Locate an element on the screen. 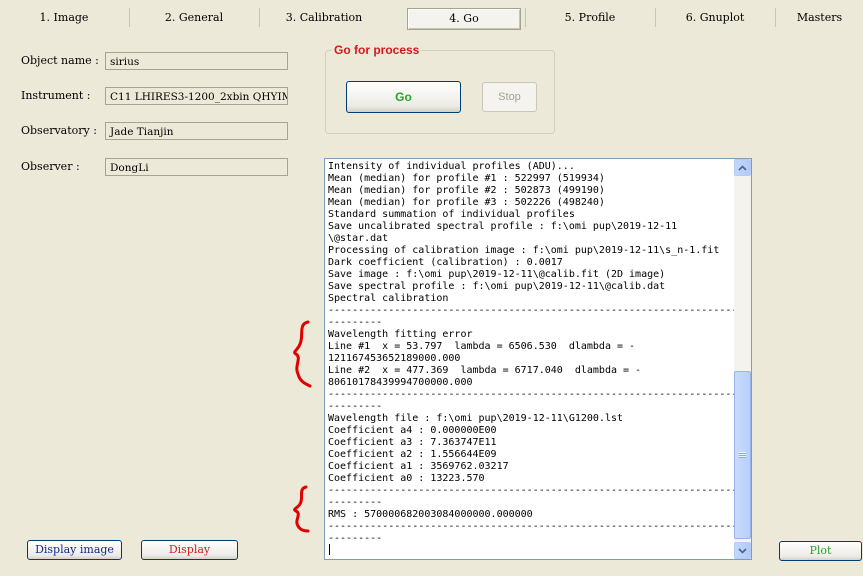  object-name-field: sirius is located at coordinates (196, 61).